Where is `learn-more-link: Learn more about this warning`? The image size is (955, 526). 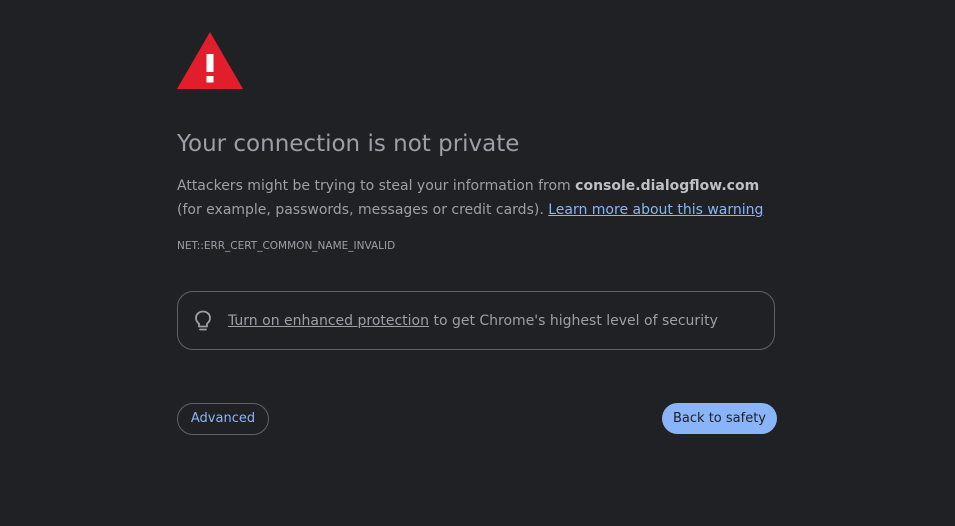 learn-more-link: Learn more about this warning is located at coordinates (655, 210).